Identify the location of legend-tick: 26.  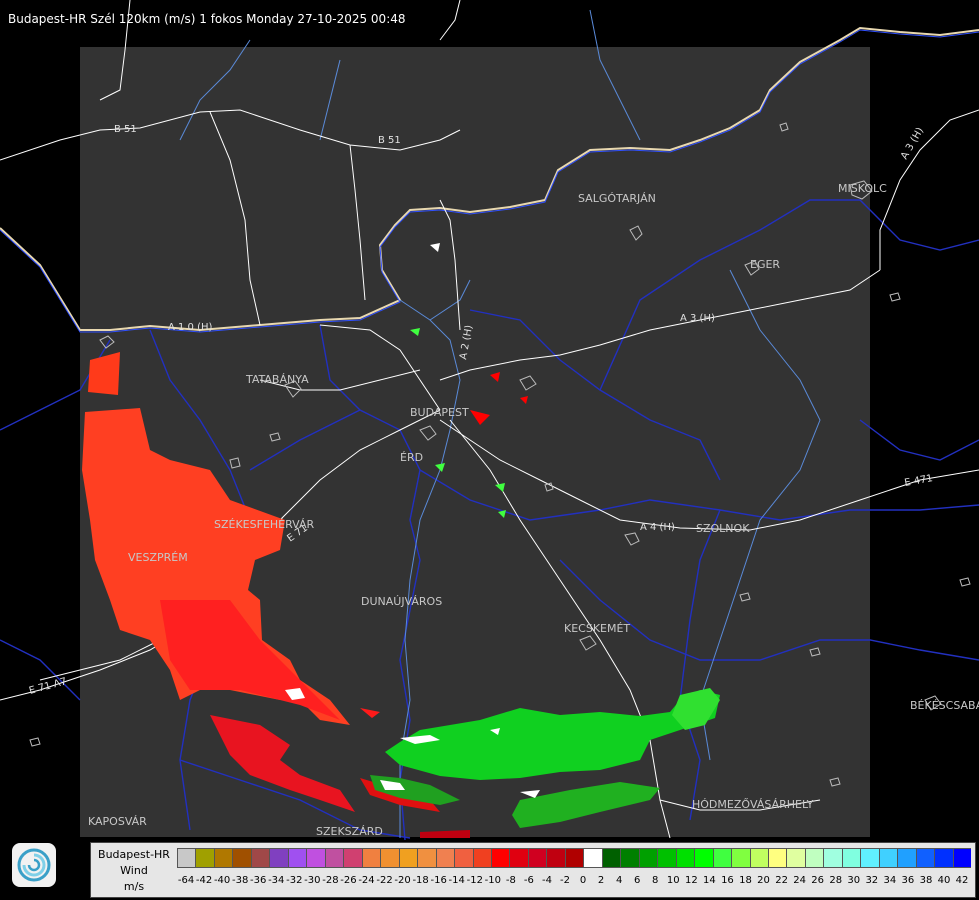
(818, 880).